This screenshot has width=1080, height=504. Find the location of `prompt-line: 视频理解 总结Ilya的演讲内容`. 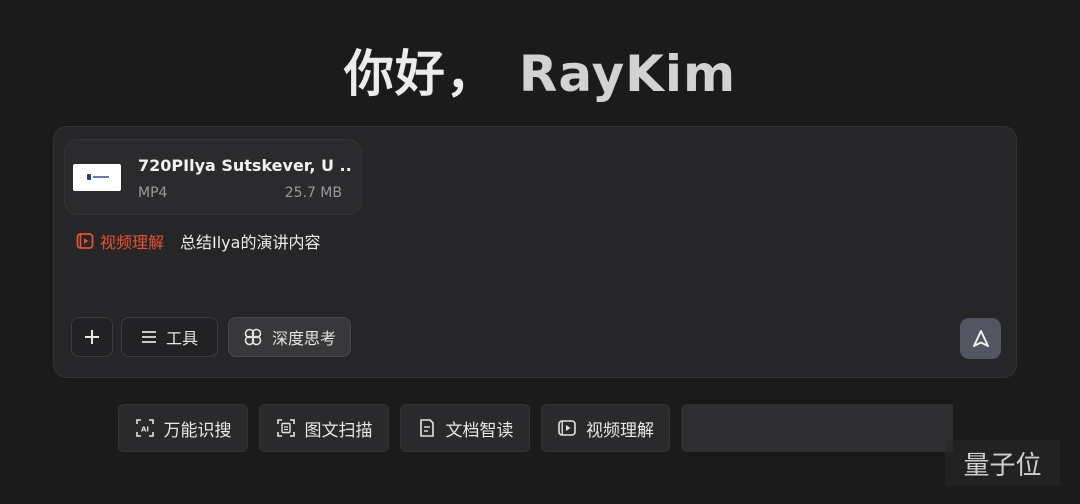

prompt-line: 视频理解 总结Ilya的演讲内容 is located at coordinates (198, 241).